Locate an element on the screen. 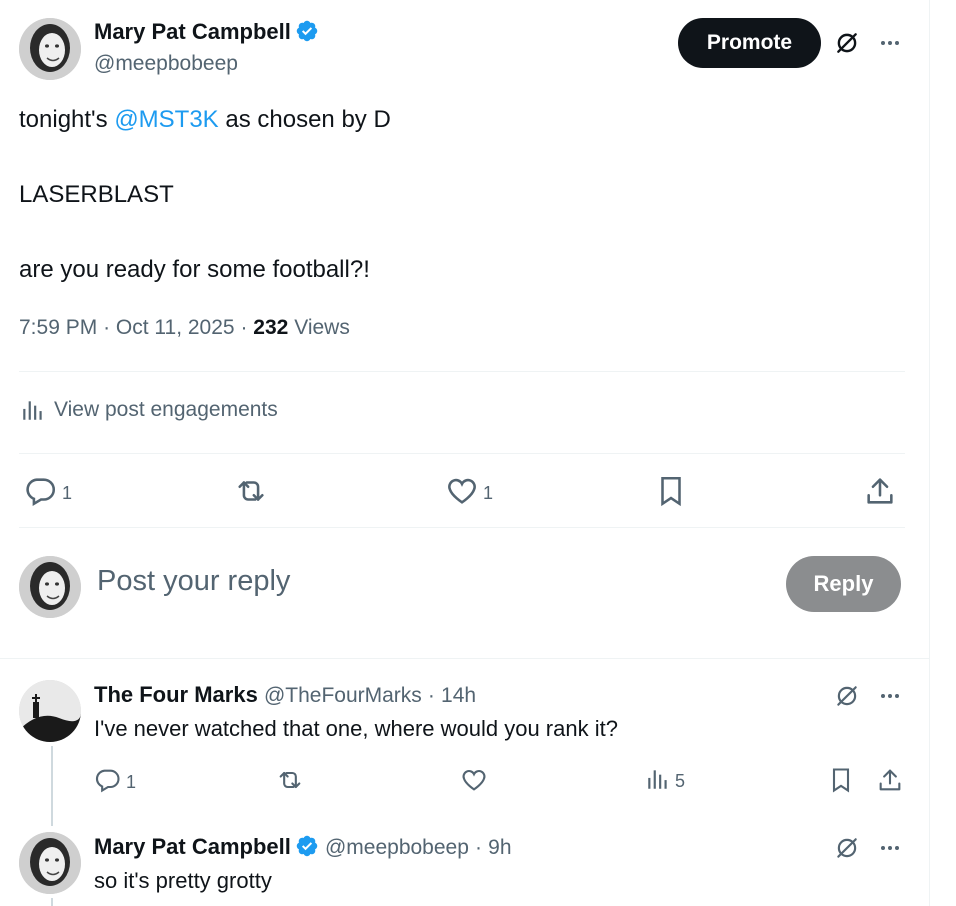  post-time: 7:59 PM is located at coordinates (58, 327).